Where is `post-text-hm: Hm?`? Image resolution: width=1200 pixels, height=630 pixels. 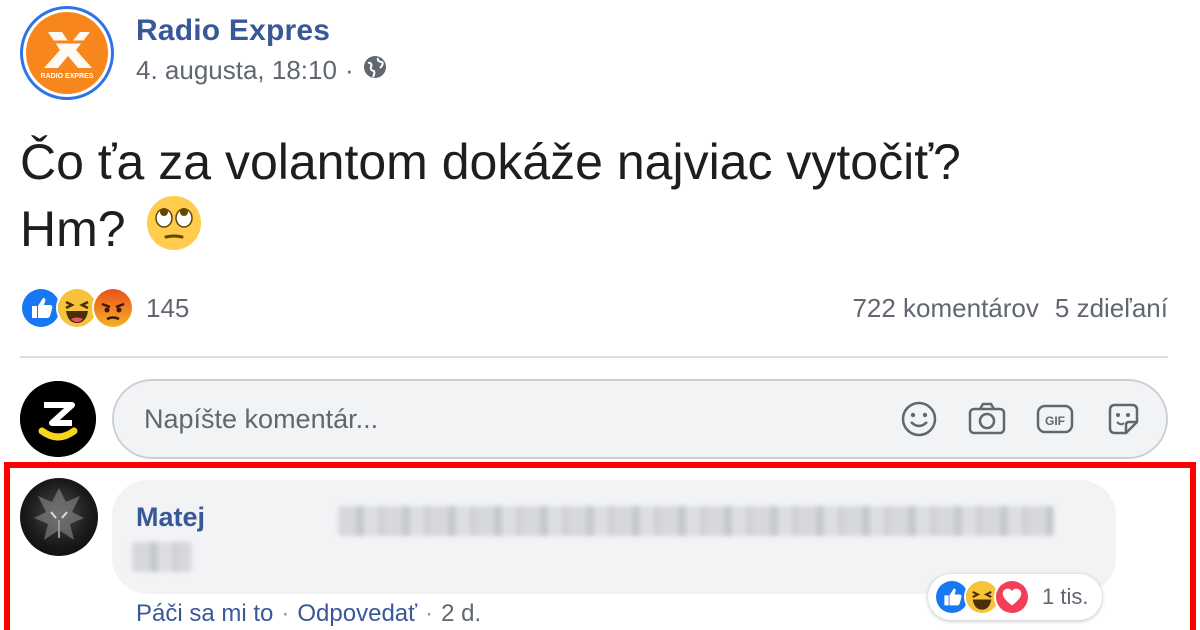
post-text-hm: Hm? is located at coordinates (73, 229).